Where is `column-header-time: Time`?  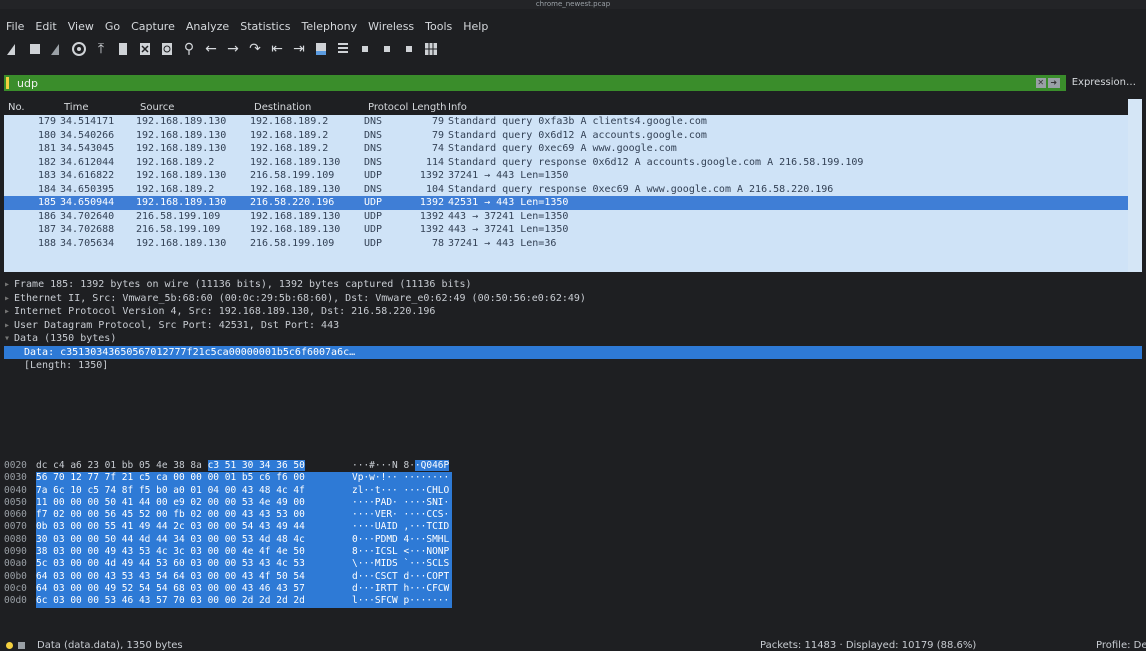
column-header-time: Time is located at coordinates (102, 107).